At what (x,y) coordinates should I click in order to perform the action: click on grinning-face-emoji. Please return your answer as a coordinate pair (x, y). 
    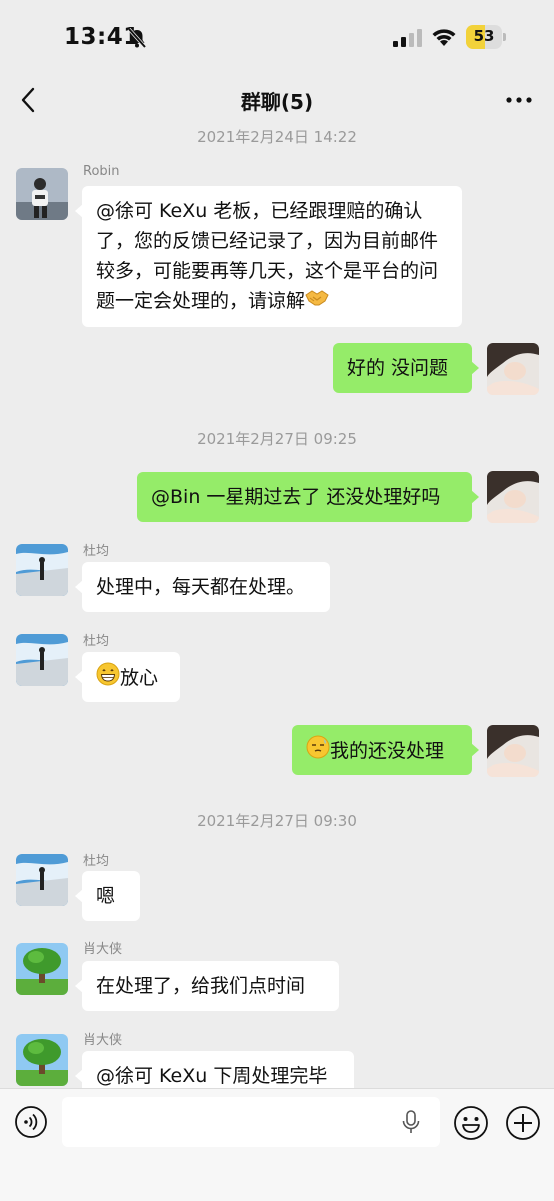
    Looking at the image, I should click on (108, 678).